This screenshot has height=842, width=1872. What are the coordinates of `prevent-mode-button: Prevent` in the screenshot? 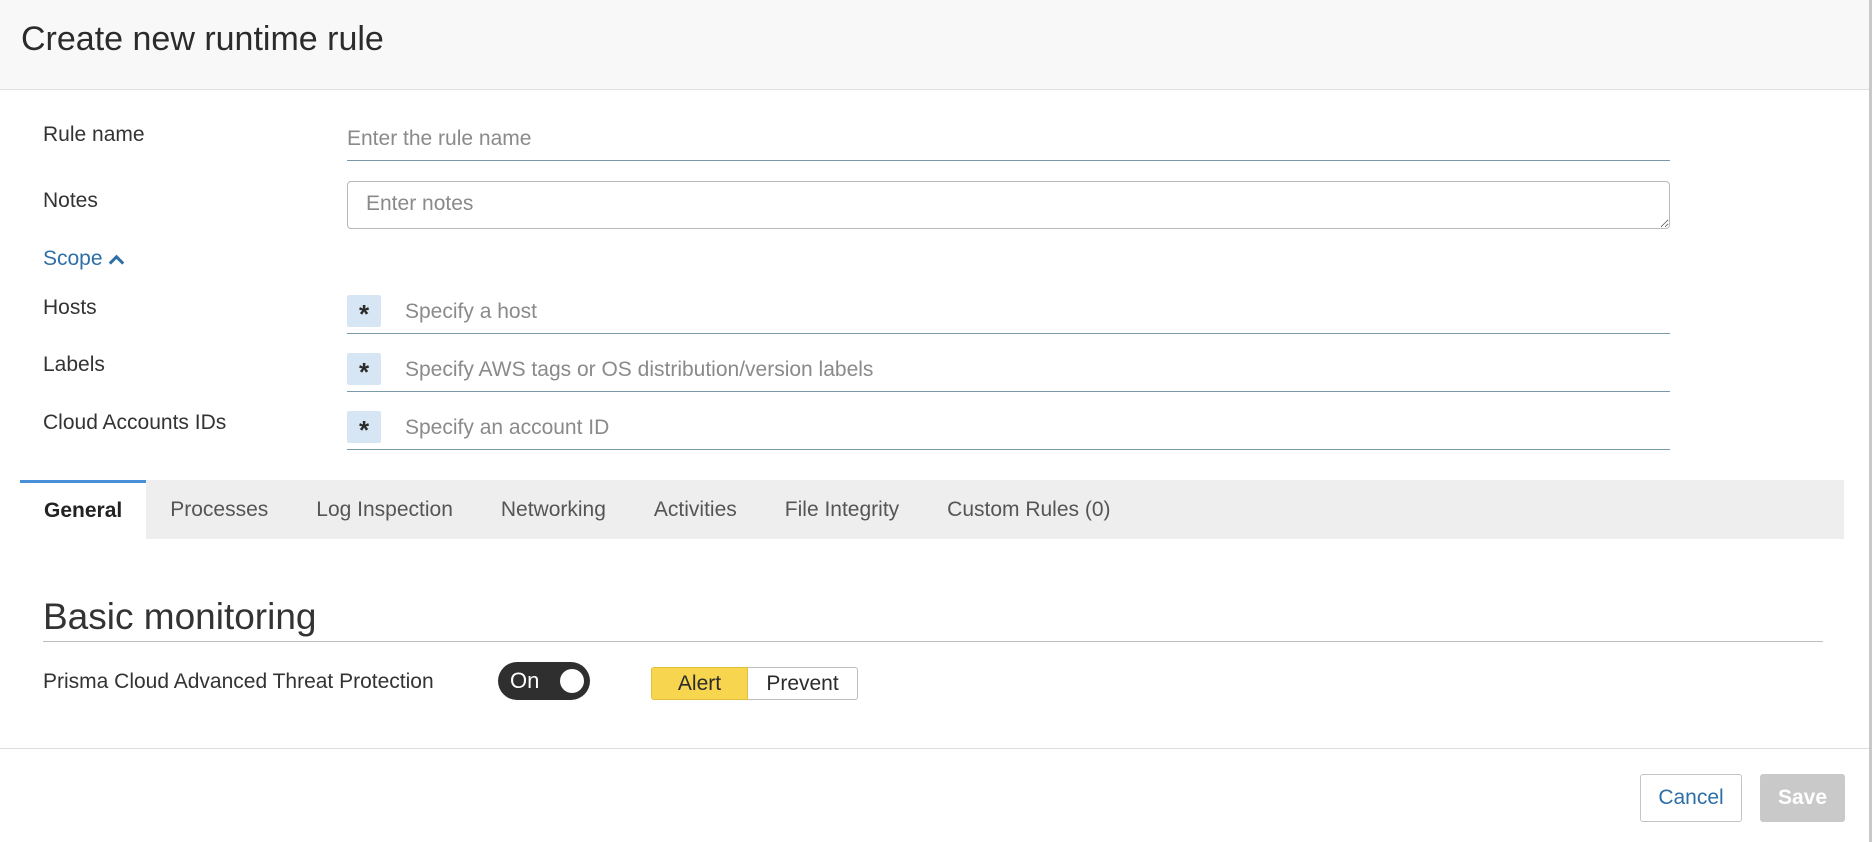 It's located at (803, 683).